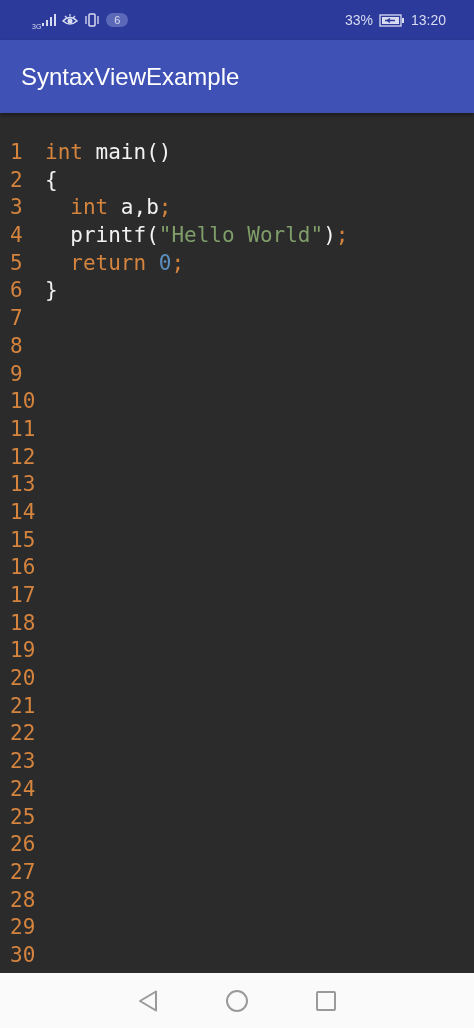 This screenshot has width=474, height=1028. What do you see at coordinates (23, 789) in the screenshot?
I see `line-number: 24` at bounding box center [23, 789].